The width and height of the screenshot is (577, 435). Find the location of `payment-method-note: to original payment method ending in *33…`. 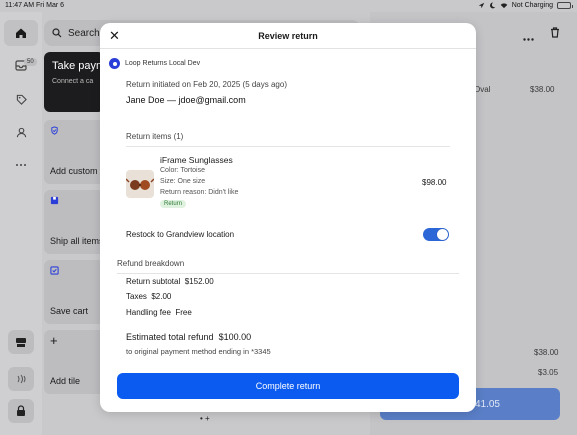

payment-method-note: to original payment method ending in *33… is located at coordinates (198, 351).